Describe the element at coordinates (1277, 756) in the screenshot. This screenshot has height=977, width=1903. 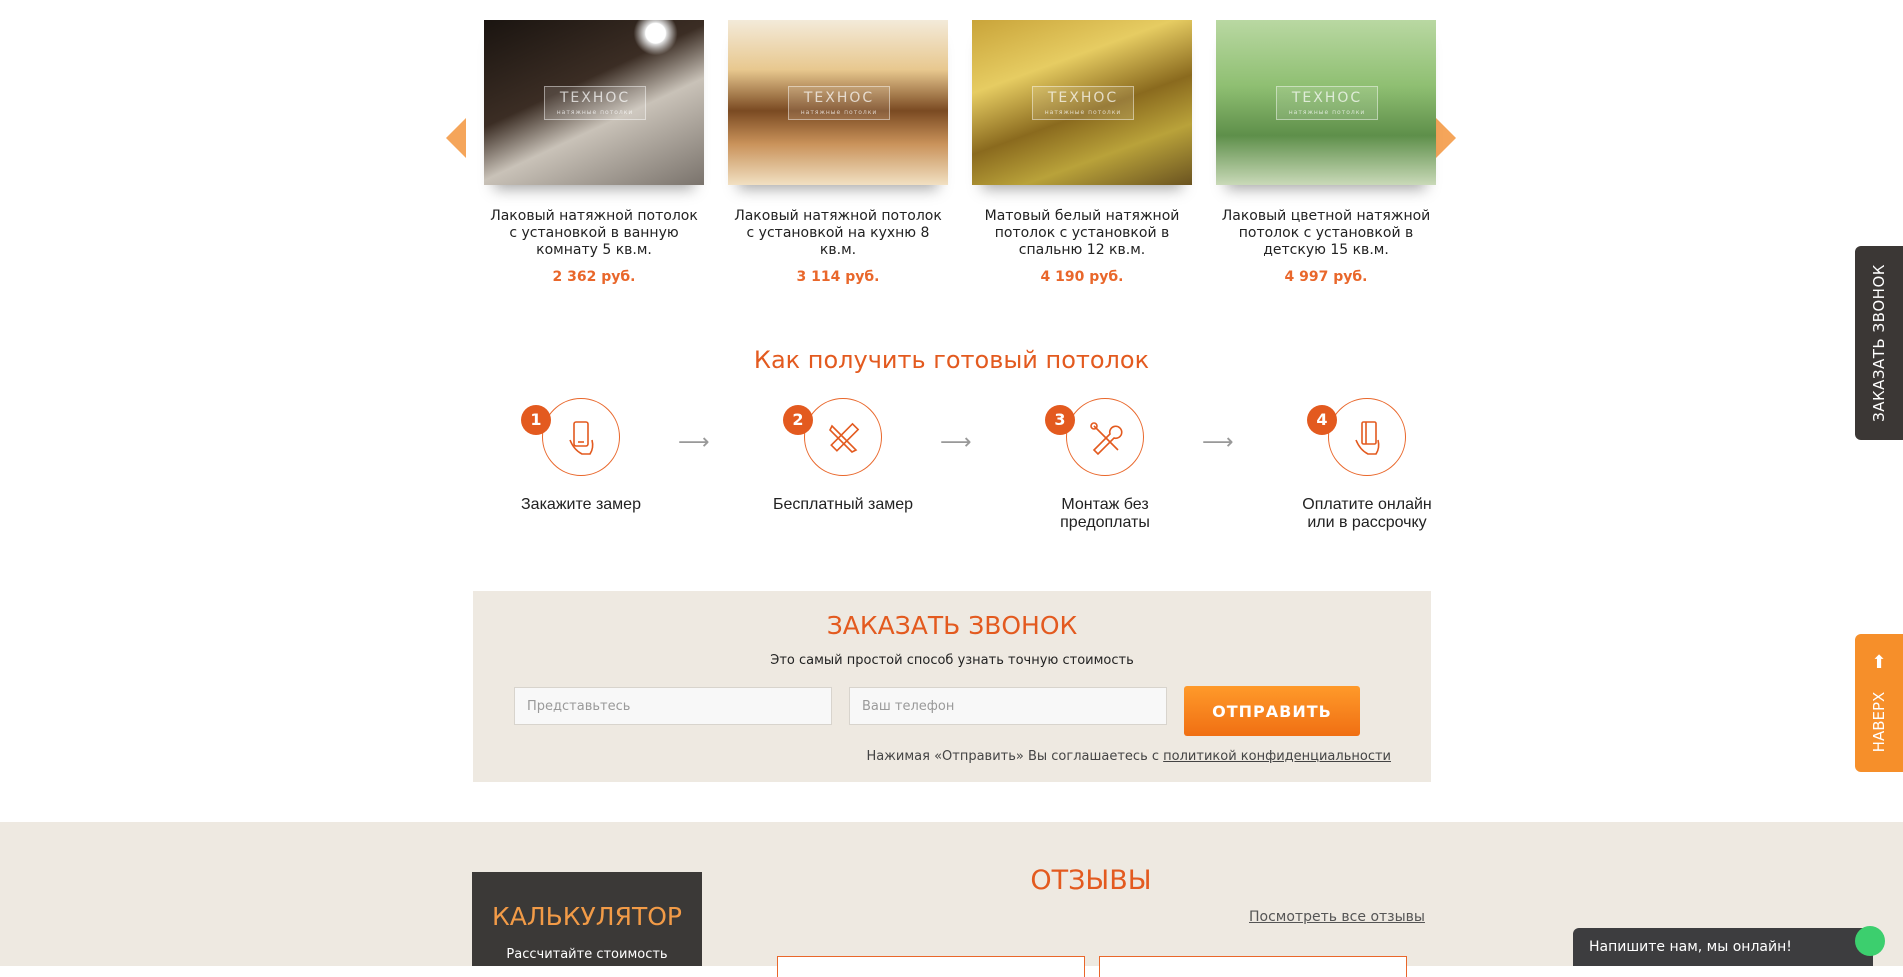
I see `privacy-policy-link: политикой конфиденциальности` at that location.